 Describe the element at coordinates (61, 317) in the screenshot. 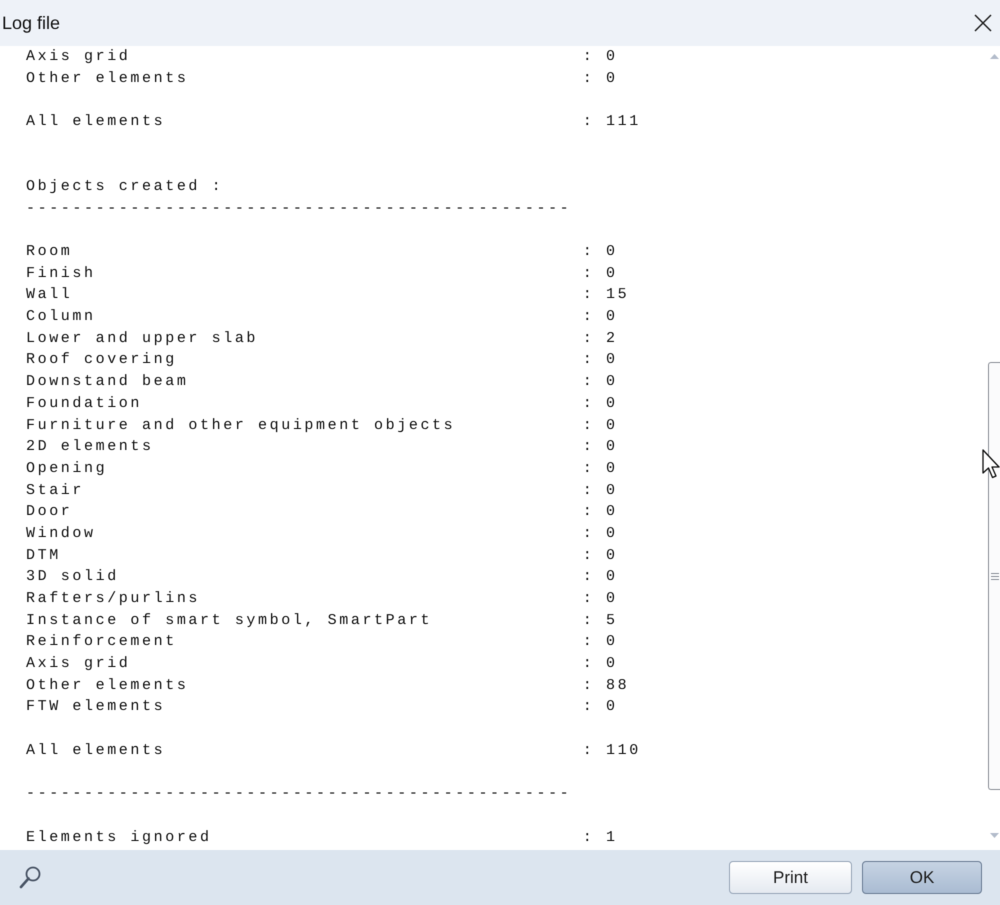

I see `log-label: Column` at that location.